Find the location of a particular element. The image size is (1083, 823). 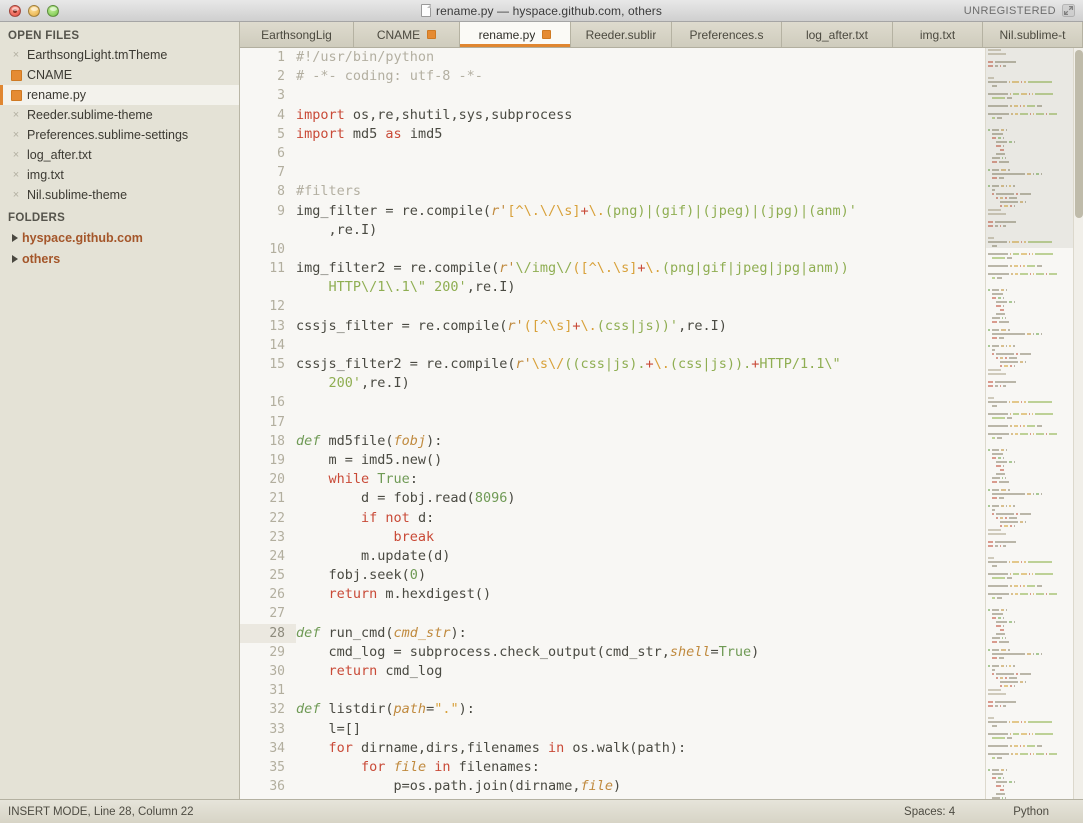

tab-log-after-txt: log_after.txt is located at coordinates (837, 34).